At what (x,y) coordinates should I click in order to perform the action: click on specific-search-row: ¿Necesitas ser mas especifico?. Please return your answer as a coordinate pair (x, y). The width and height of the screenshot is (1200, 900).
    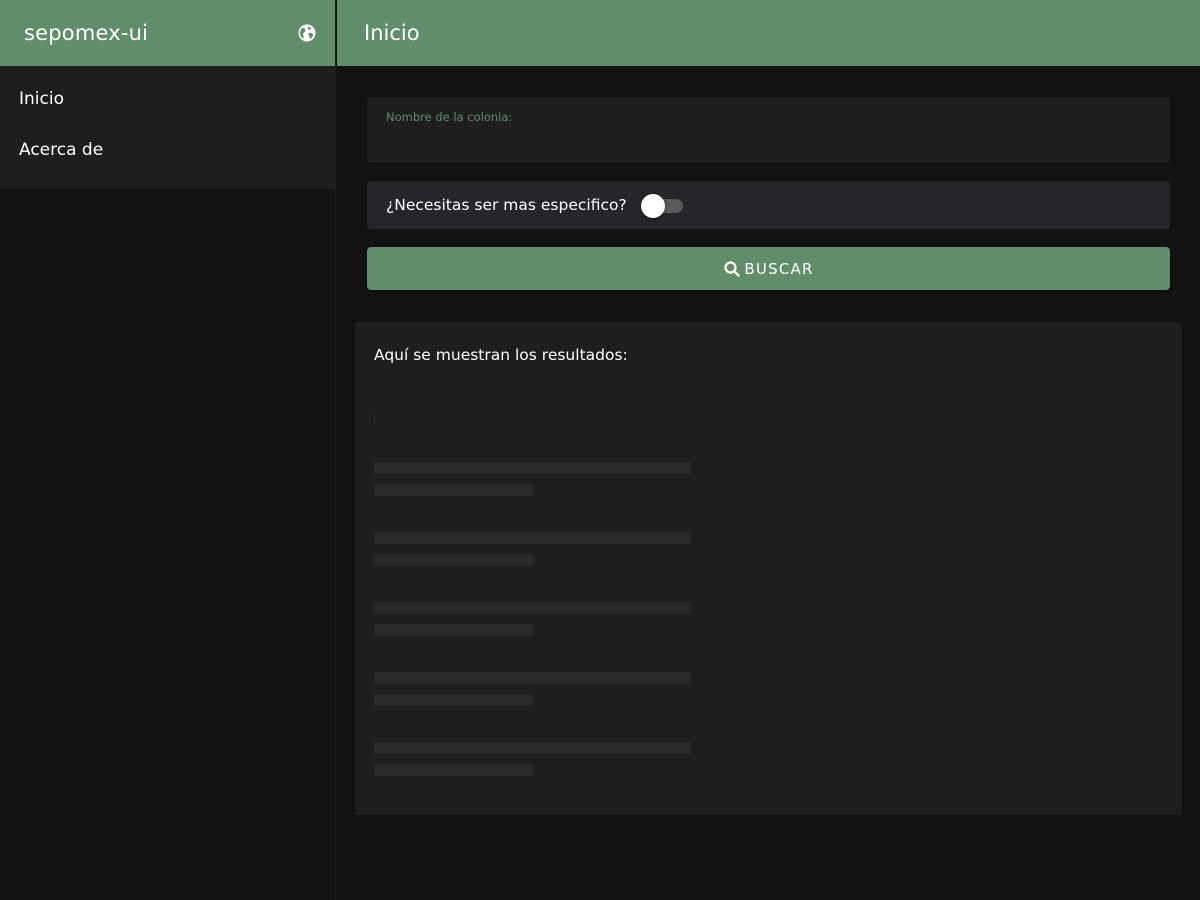
    Looking at the image, I should click on (768, 205).